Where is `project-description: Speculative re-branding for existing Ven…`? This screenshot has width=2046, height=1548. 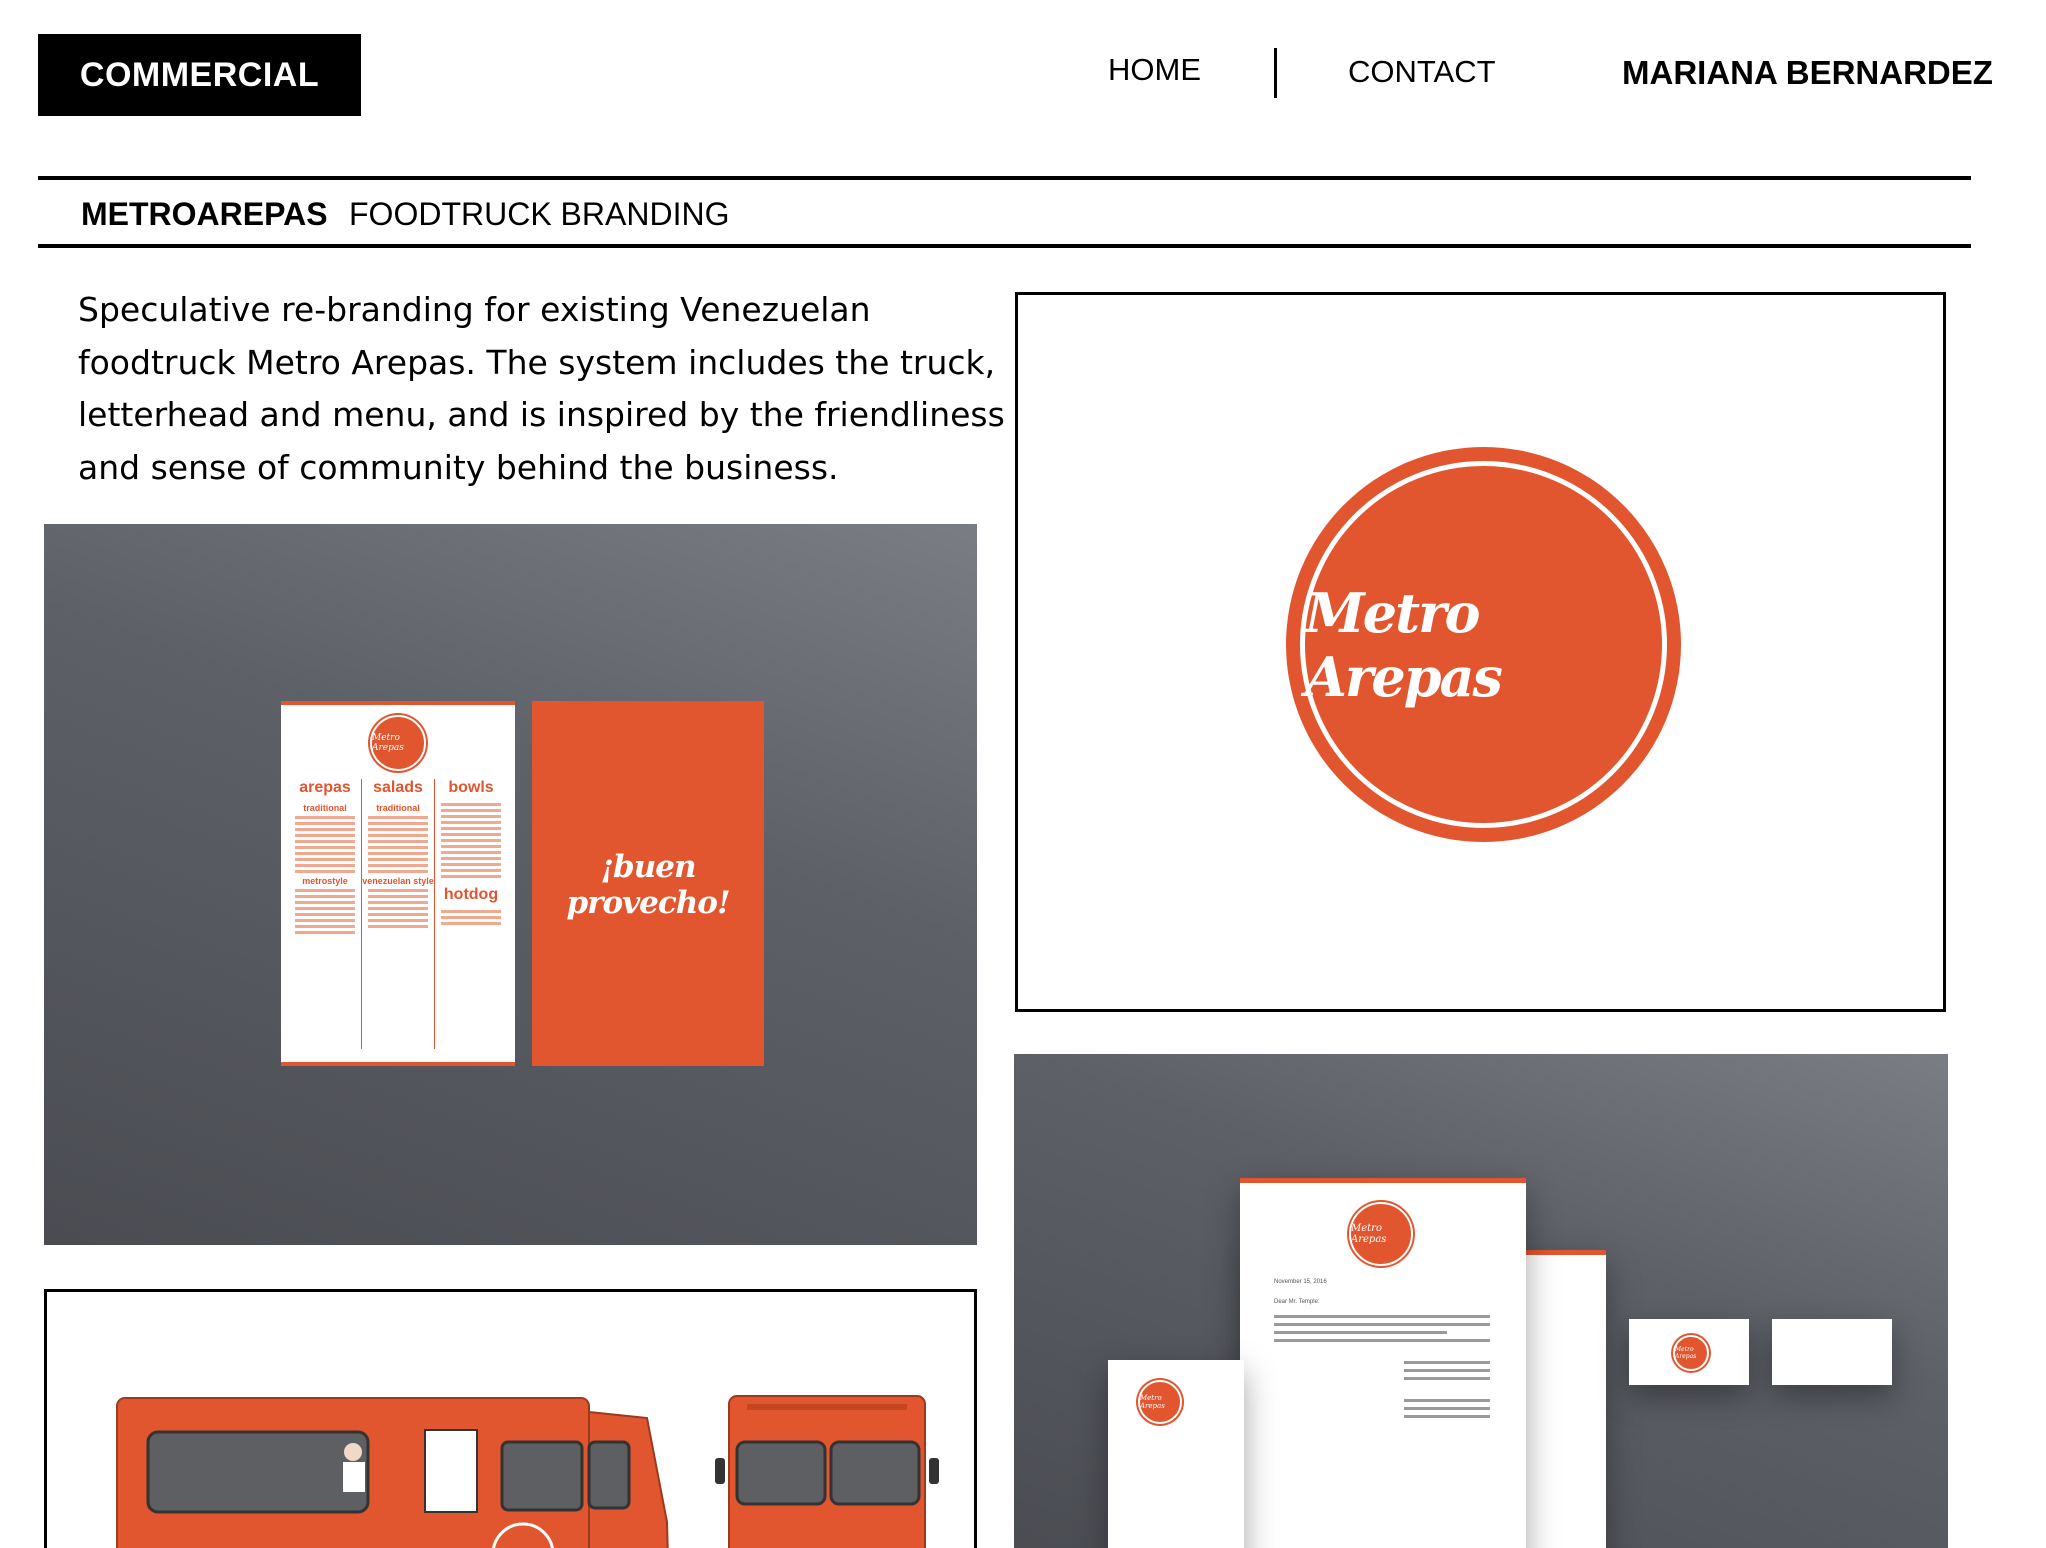 project-description: Speculative re-branding for existing Ven… is located at coordinates (541, 388).